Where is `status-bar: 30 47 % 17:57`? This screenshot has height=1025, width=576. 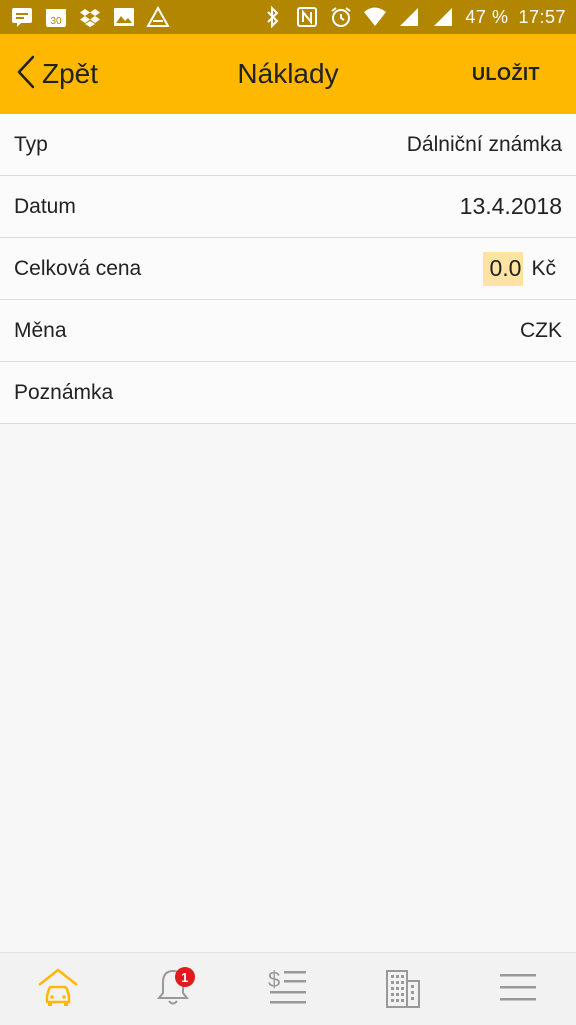 status-bar: 30 47 % 17:57 is located at coordinates (288, 17).